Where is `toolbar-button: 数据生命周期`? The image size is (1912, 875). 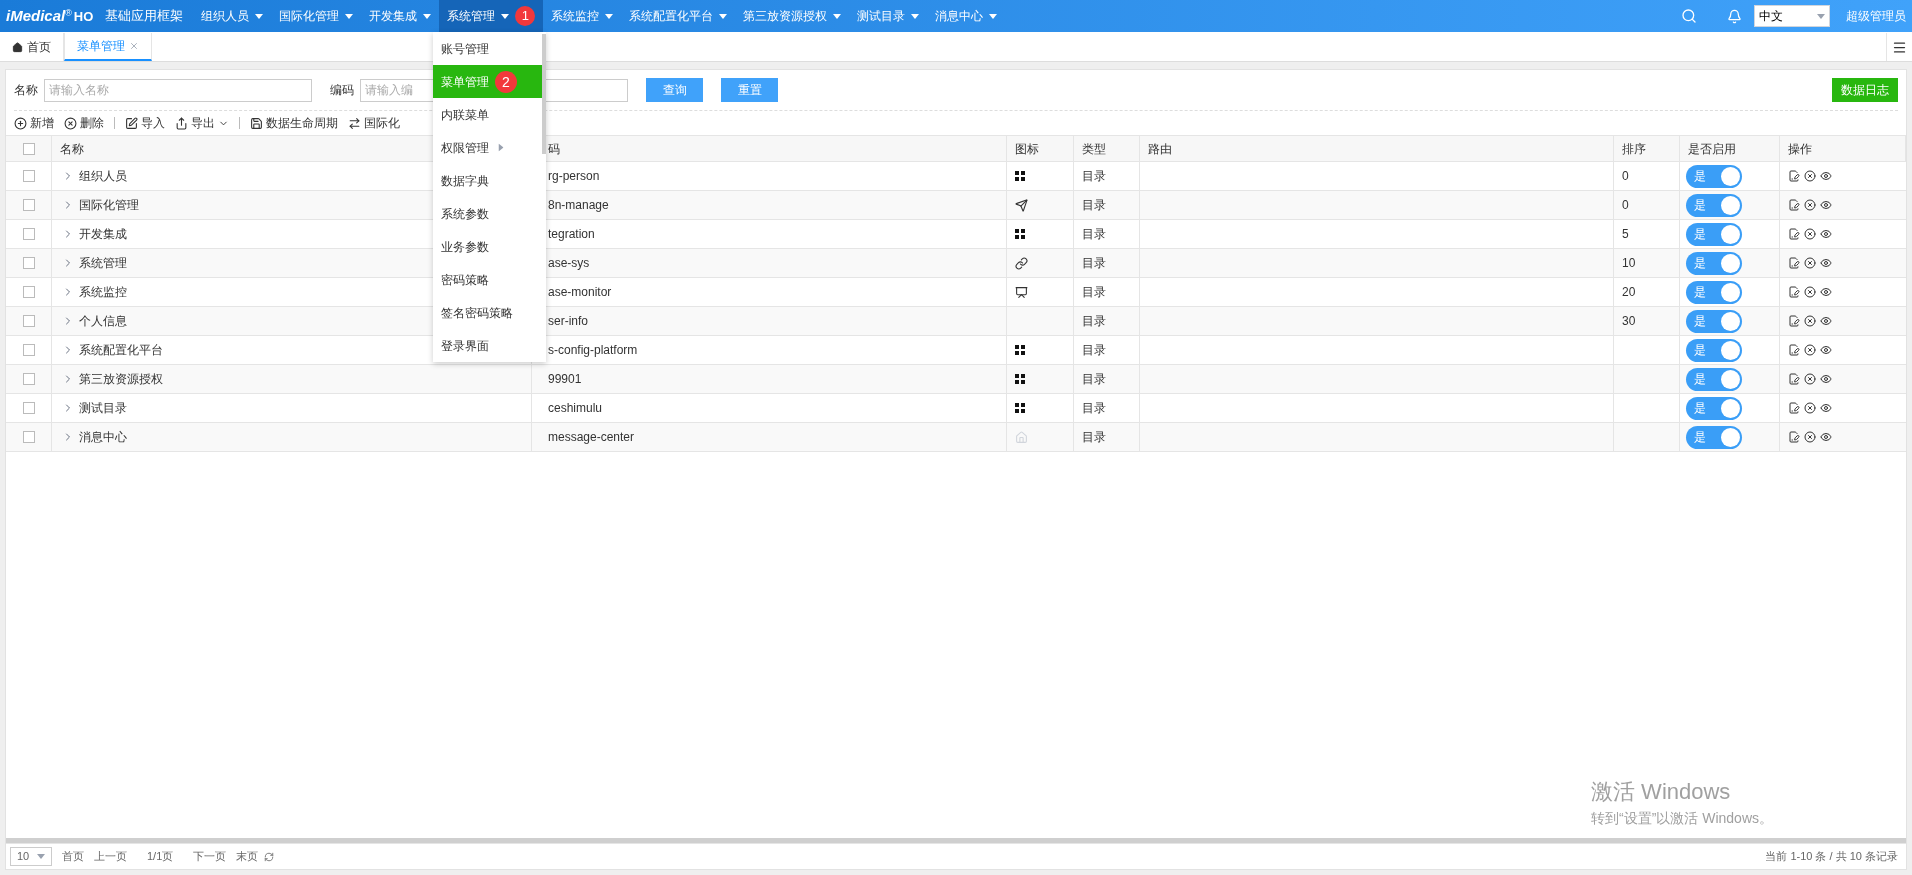
toolbar-button: 数据生命周期 is located at coordinates (294, 123).